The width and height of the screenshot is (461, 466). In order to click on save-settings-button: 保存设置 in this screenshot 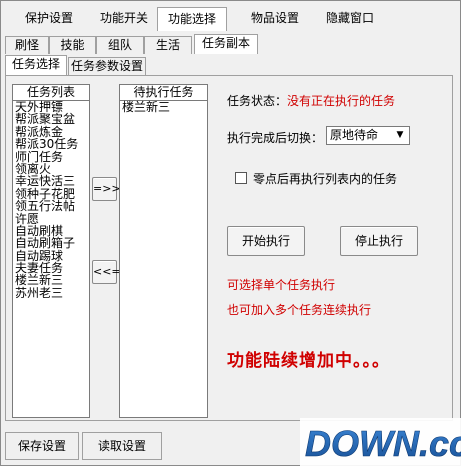, I will do `click(42, 446)`.